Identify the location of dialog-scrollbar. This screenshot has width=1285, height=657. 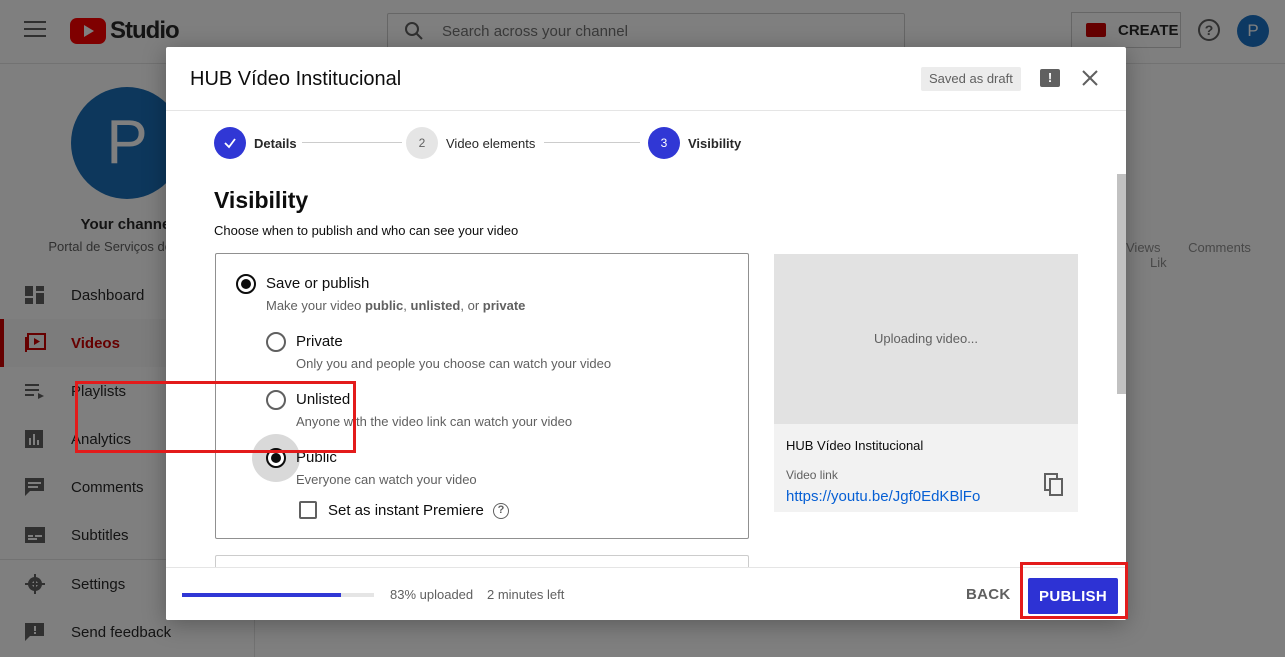
(1121, 284).